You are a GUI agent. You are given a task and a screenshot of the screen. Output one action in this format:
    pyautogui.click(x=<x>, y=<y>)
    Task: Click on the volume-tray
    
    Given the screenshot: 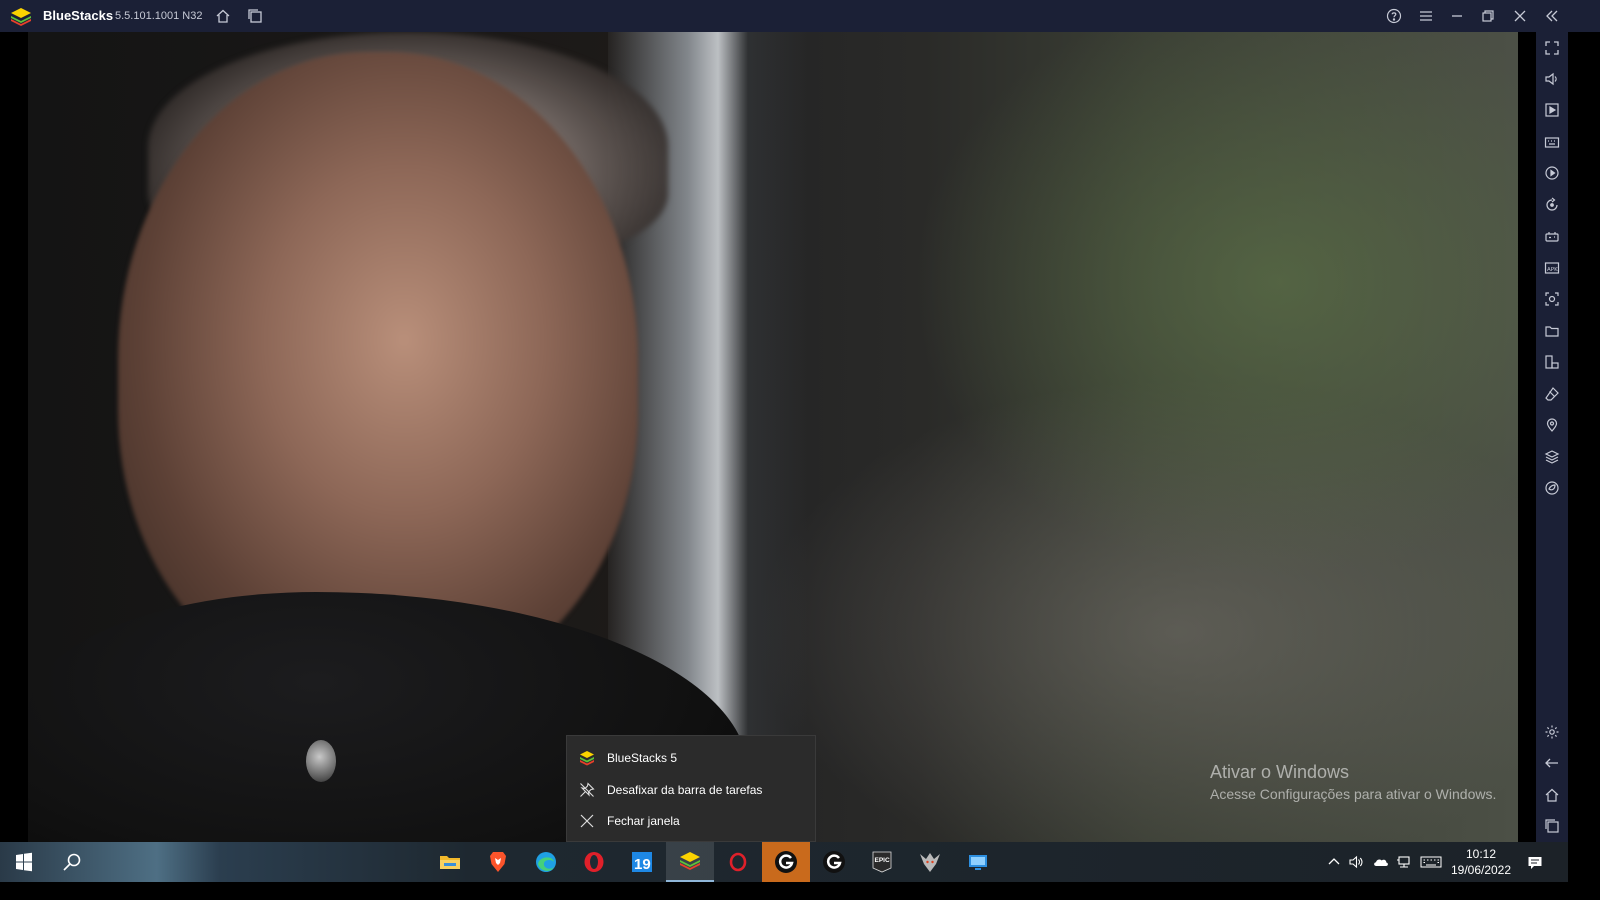 What is the action you would take?
    pyautogui.click(x=1356, y=862)
    